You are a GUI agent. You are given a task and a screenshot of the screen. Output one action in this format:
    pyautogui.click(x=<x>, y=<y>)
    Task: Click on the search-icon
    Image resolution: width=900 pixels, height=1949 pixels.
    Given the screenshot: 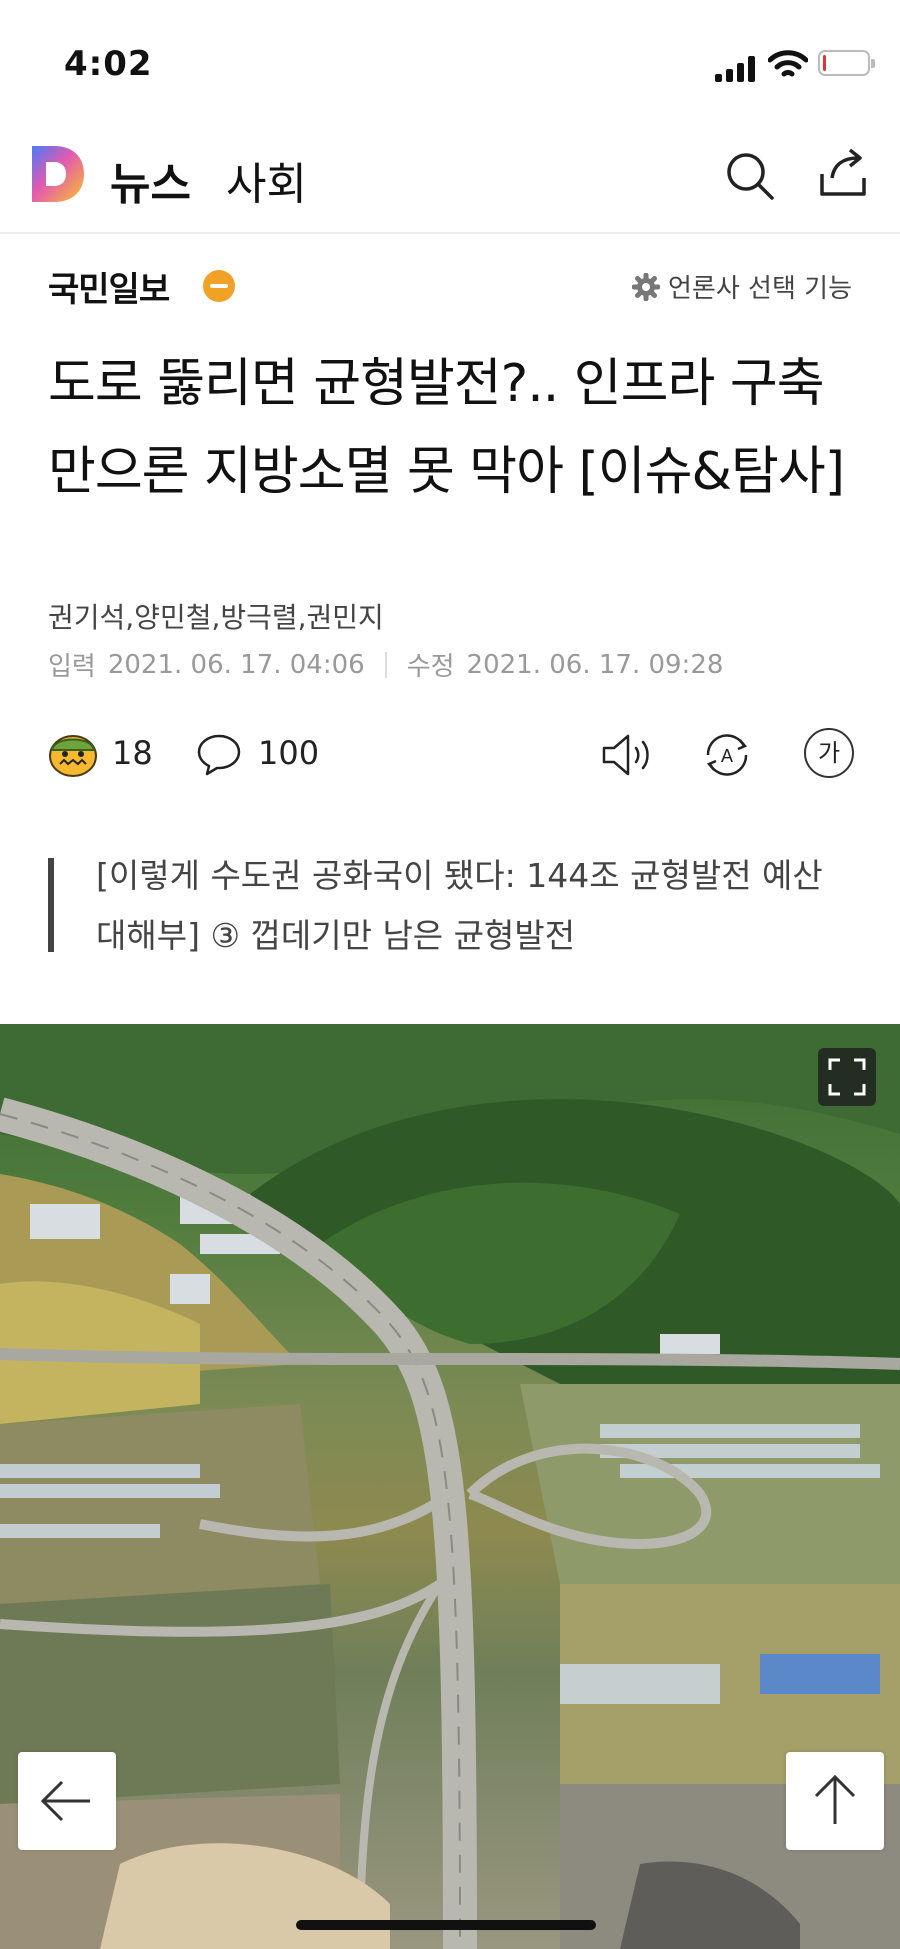 What is the action you would take?
    pyautogui.click(x=750, y=176)
    